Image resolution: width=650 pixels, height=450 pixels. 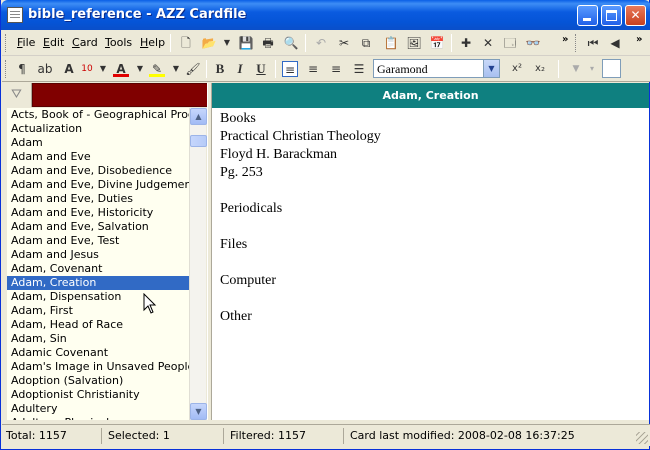 I want to click on paste-icon: 📋, so click(x=391, y=43).